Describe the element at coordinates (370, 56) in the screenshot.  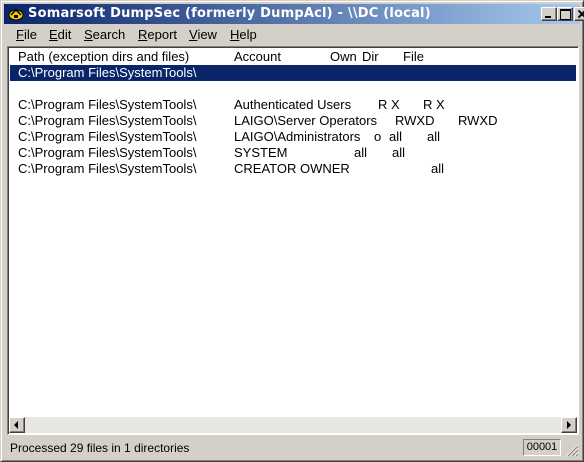
I see `header-dir: Dir` at that location.